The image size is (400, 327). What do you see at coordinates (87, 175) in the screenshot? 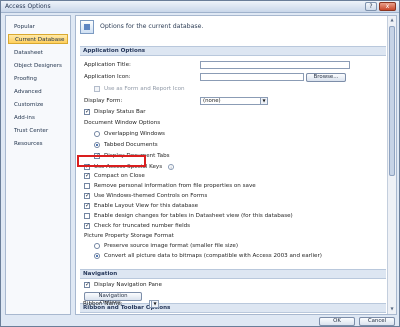
I see `compact-on-close-checkbox` at bounding box center [87, 175].